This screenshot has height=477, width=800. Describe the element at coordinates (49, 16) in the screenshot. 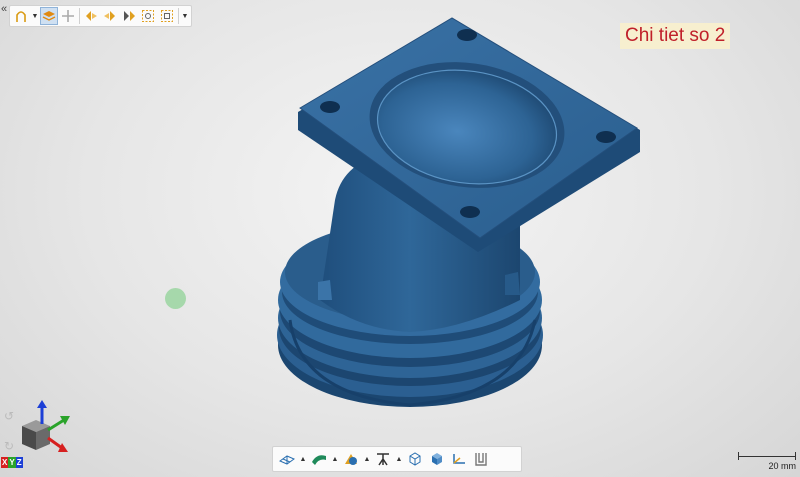

I see `layers-icon` at that location.